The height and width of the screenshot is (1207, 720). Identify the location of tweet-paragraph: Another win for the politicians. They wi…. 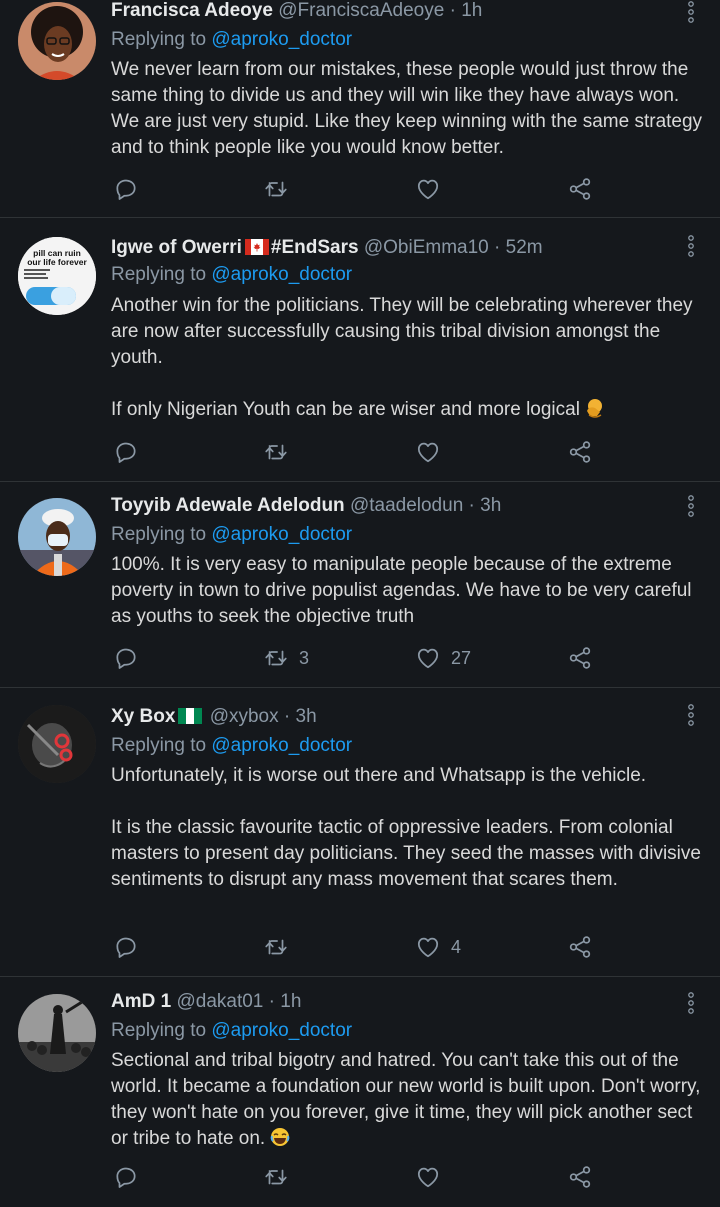
(402, 331).